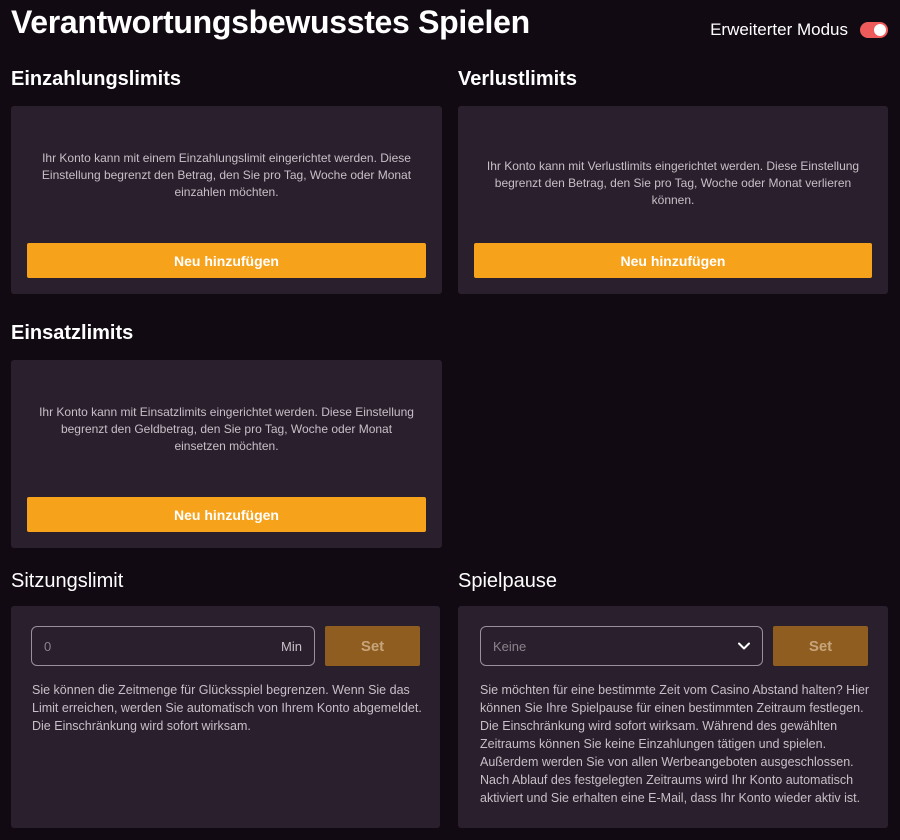  I want to click on session-limit-unit: Min, so click(291, 646).